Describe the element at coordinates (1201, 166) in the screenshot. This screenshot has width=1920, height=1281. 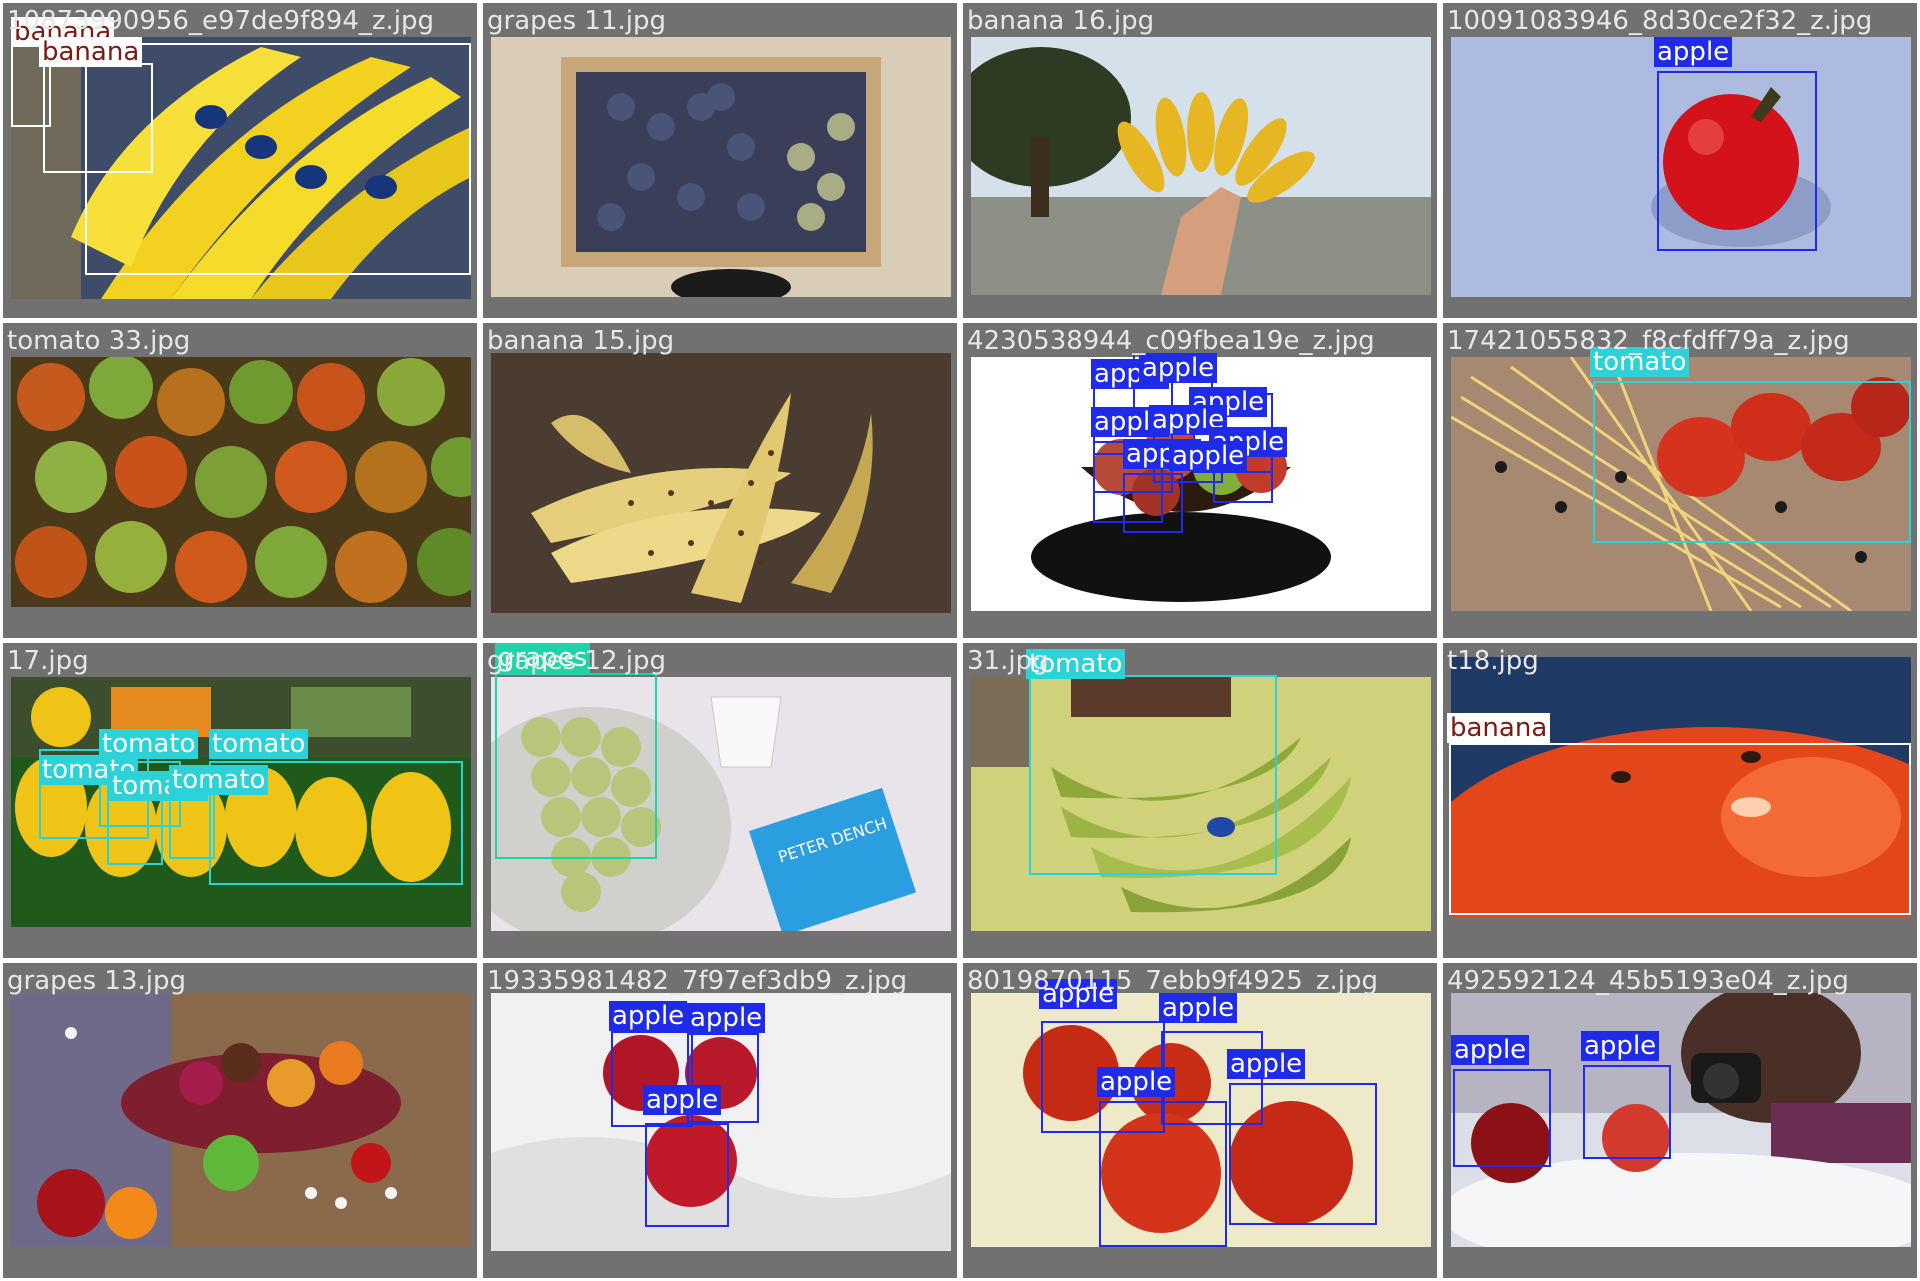
I see `photo-banana-hand` at that location.